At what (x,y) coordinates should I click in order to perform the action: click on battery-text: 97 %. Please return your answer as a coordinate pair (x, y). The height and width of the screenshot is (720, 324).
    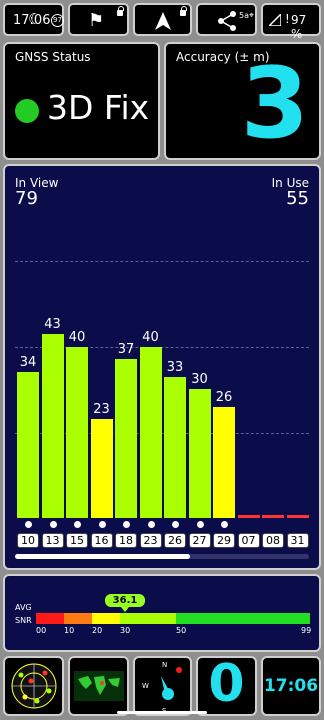
    Looking at the image, I should click on (299, 27).